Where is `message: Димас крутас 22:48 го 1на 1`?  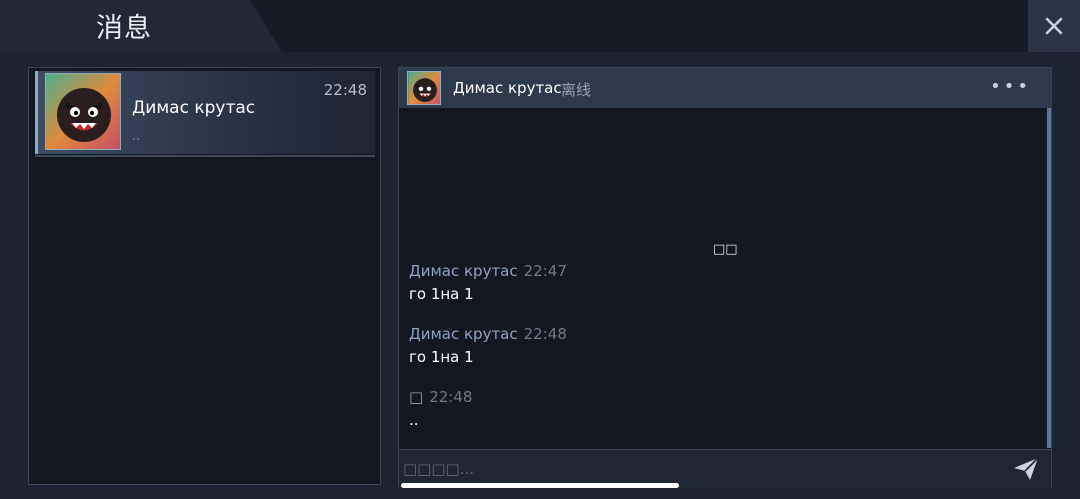
message: Димас крутас 22:48 го 1на 1 is located at coordinates (488, 345).